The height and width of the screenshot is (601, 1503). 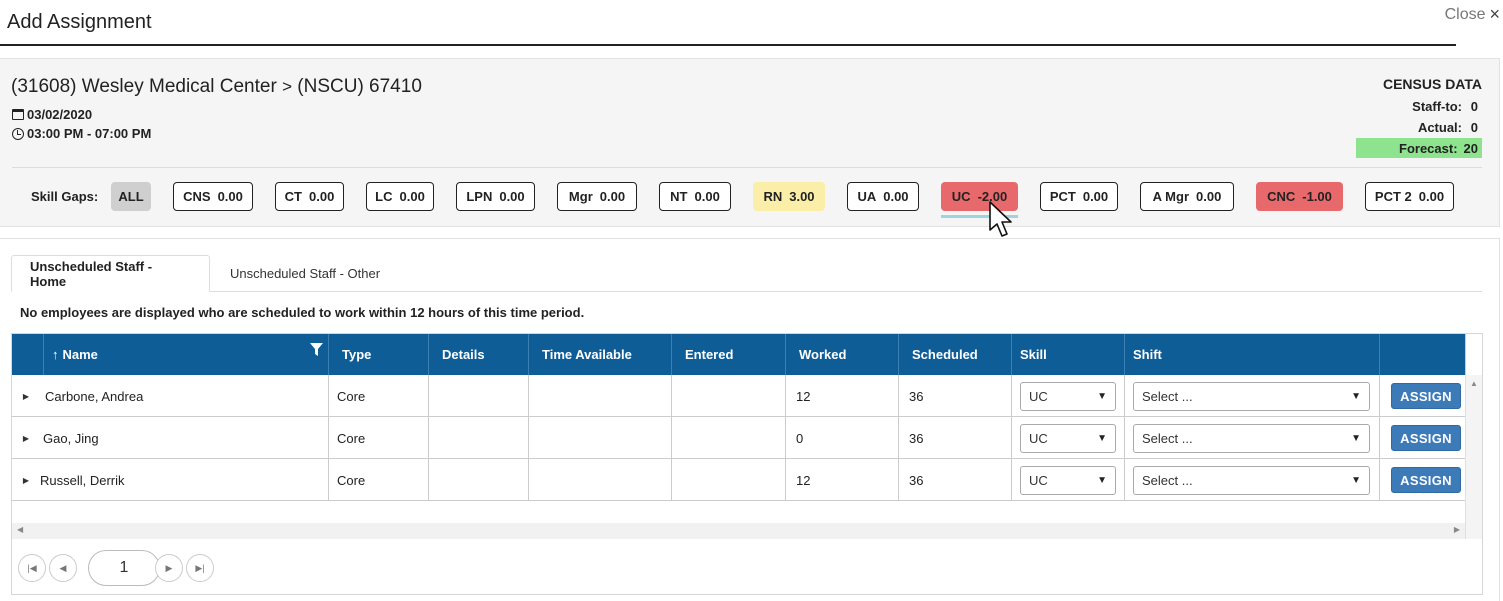 What do you see at coordinates (1439, 127) in the screenshot?
I see `actual-label: Actual:` at bounding box center [1439, 127].